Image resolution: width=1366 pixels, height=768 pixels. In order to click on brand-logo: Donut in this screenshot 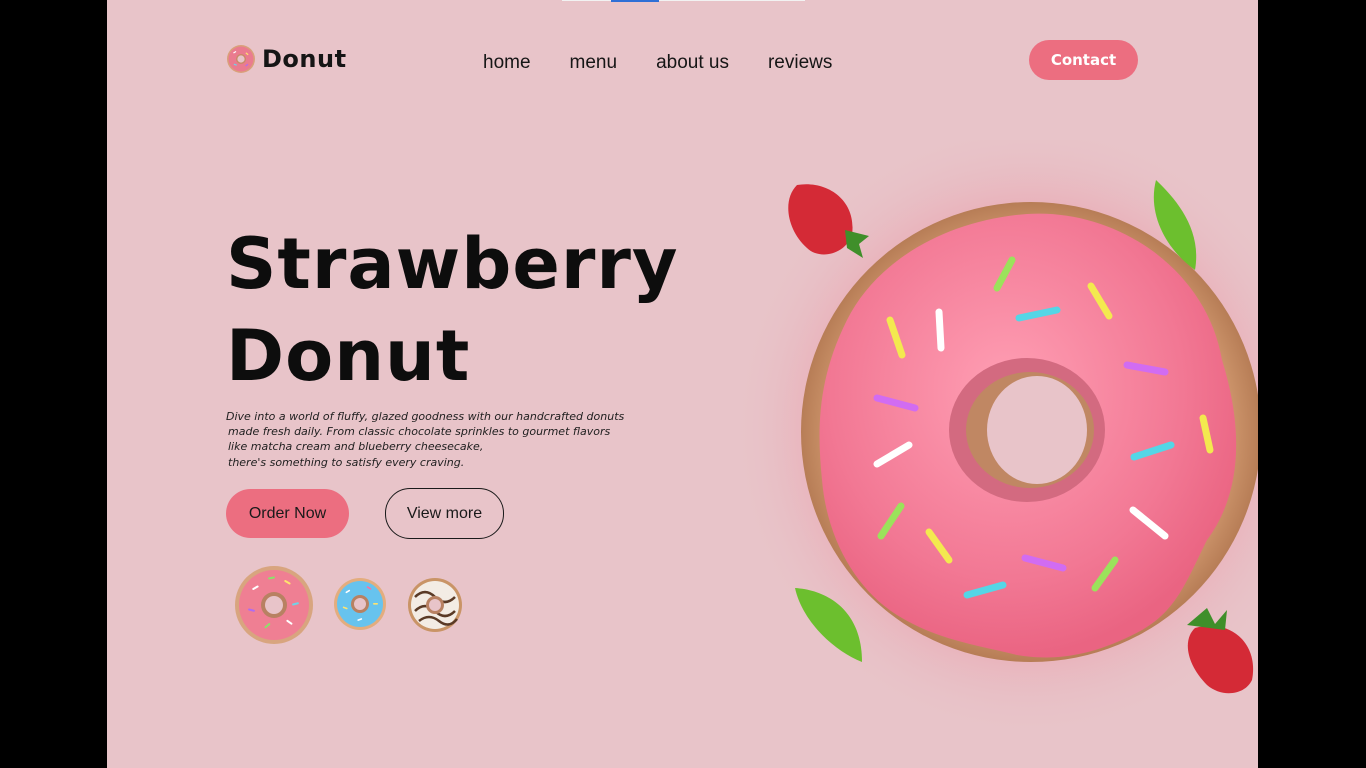, I will do `click(286, 59)`.